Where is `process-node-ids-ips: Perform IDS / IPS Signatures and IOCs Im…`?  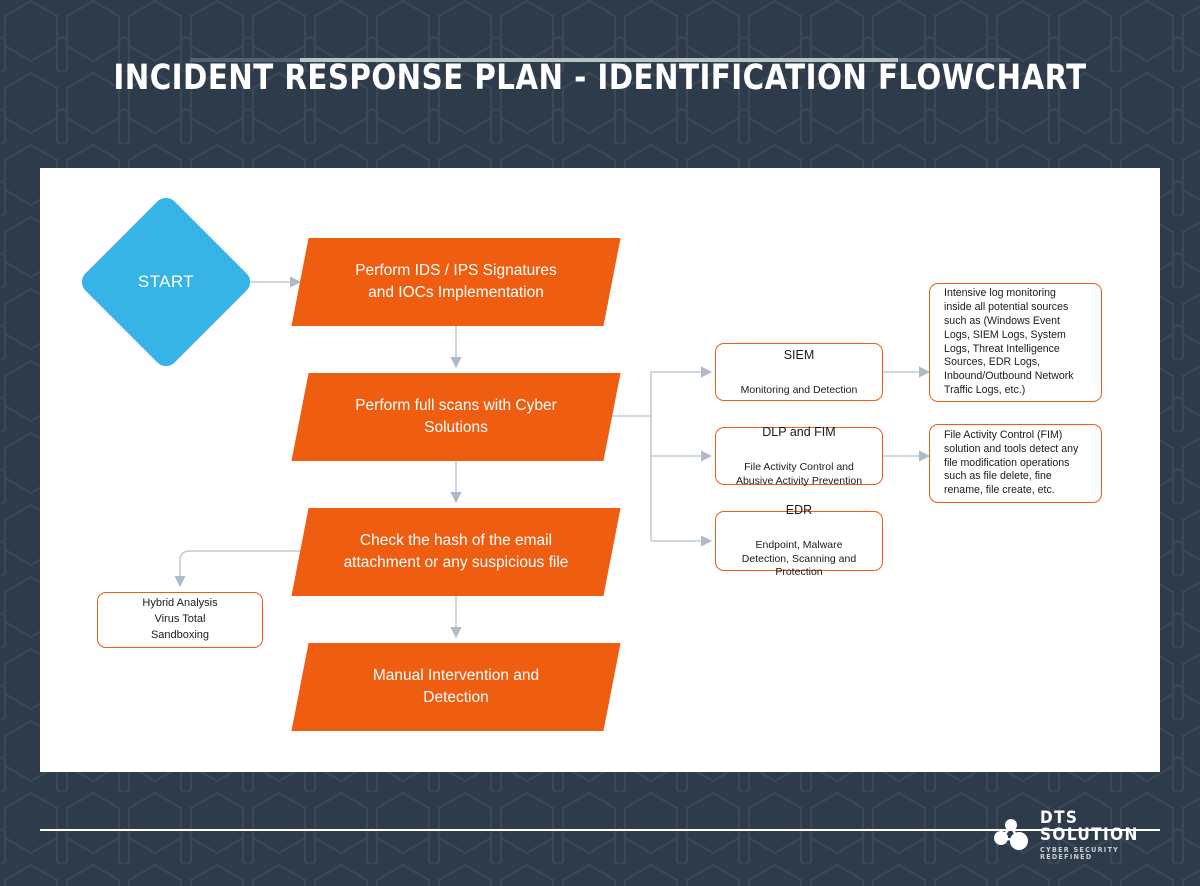
process-node-ids-ips: Perform IDS / IPS Signatures and IOCs Im… is located at coordinates (456, 282).